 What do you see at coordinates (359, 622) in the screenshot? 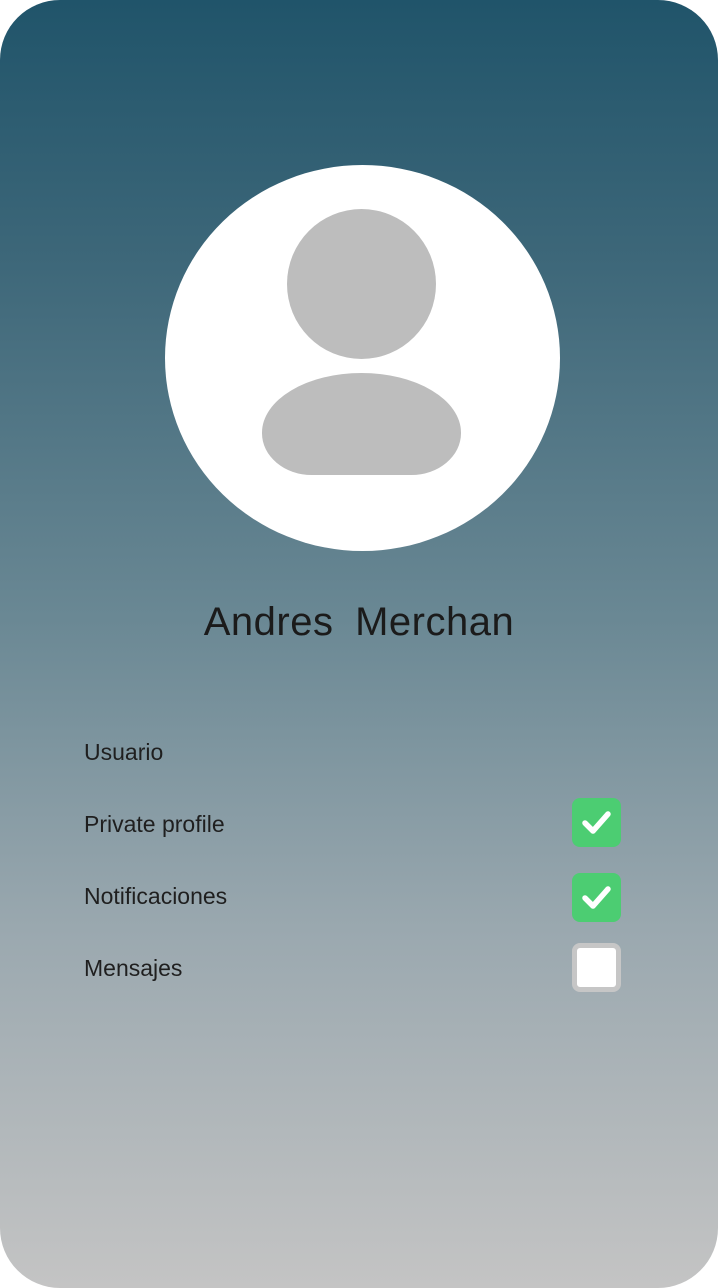
I see `user-name: Andres Merchan` at bounding box center [359, 622].